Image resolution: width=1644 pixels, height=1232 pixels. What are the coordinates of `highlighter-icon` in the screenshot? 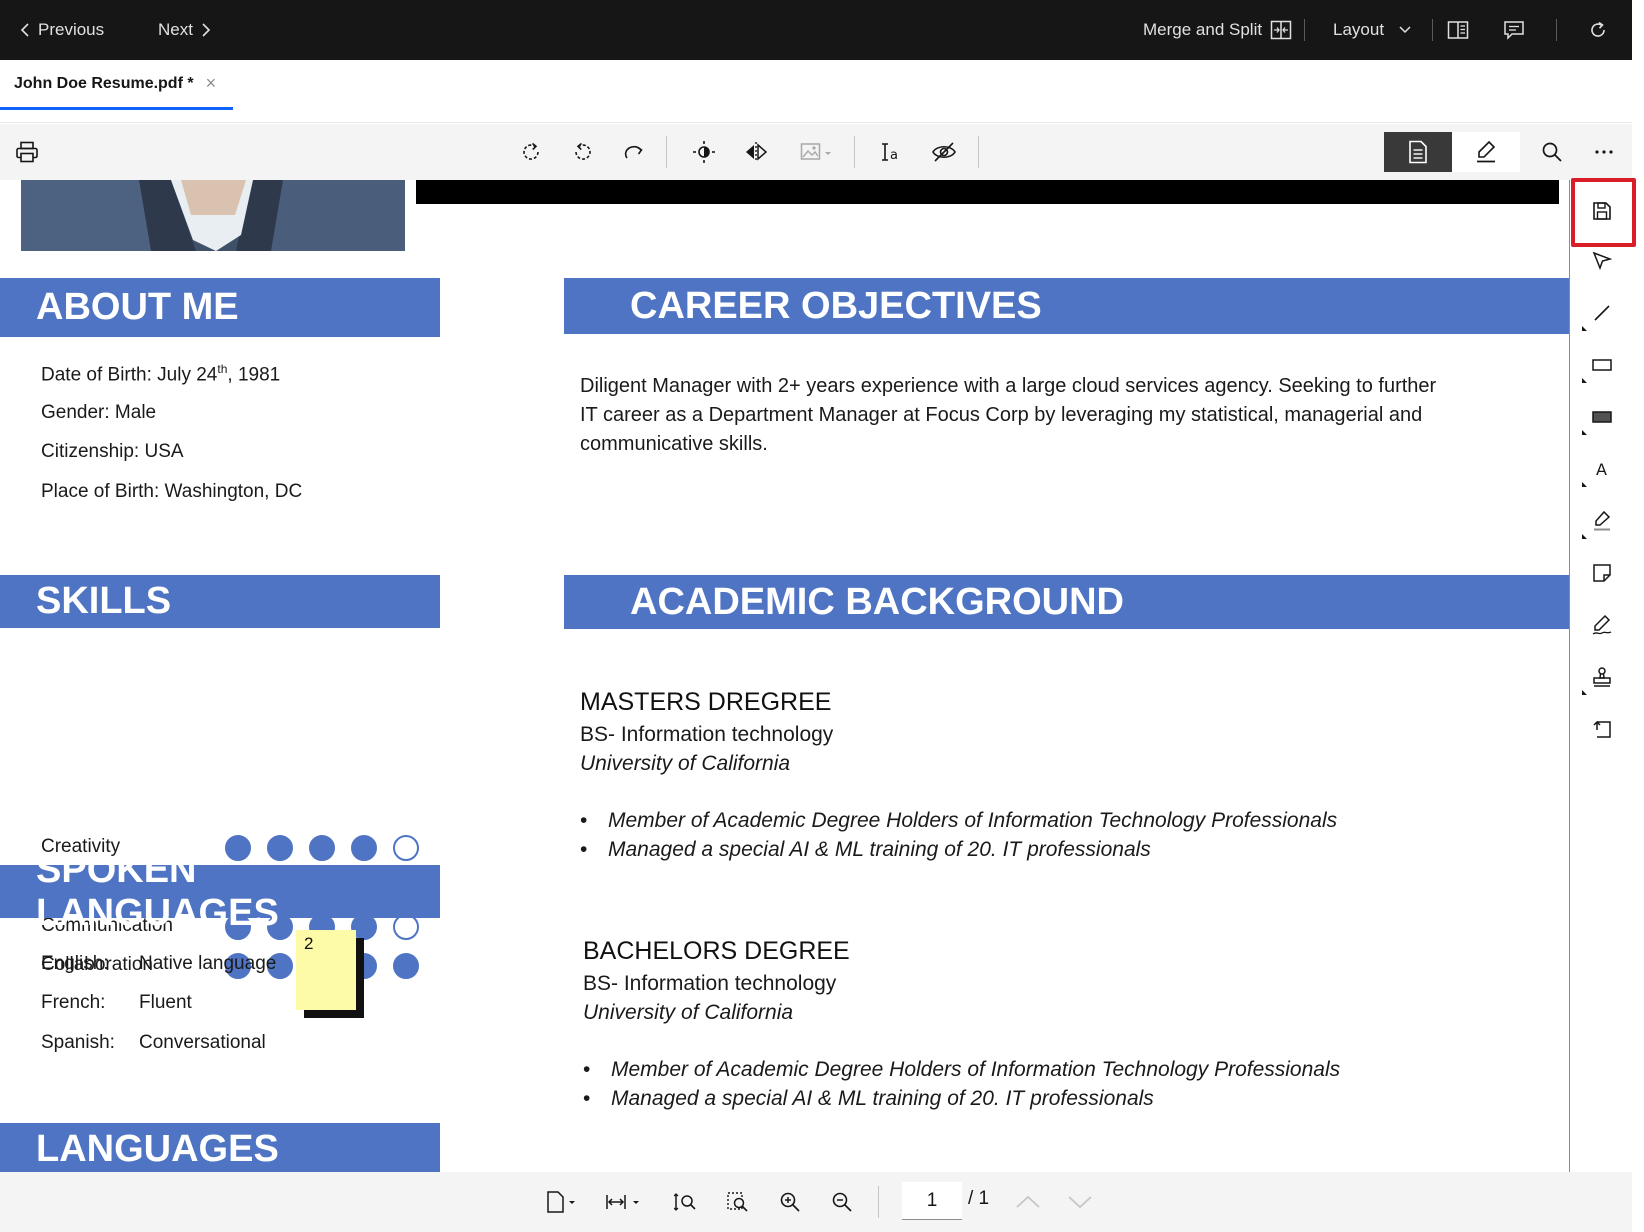 It's located at (1602, 521).